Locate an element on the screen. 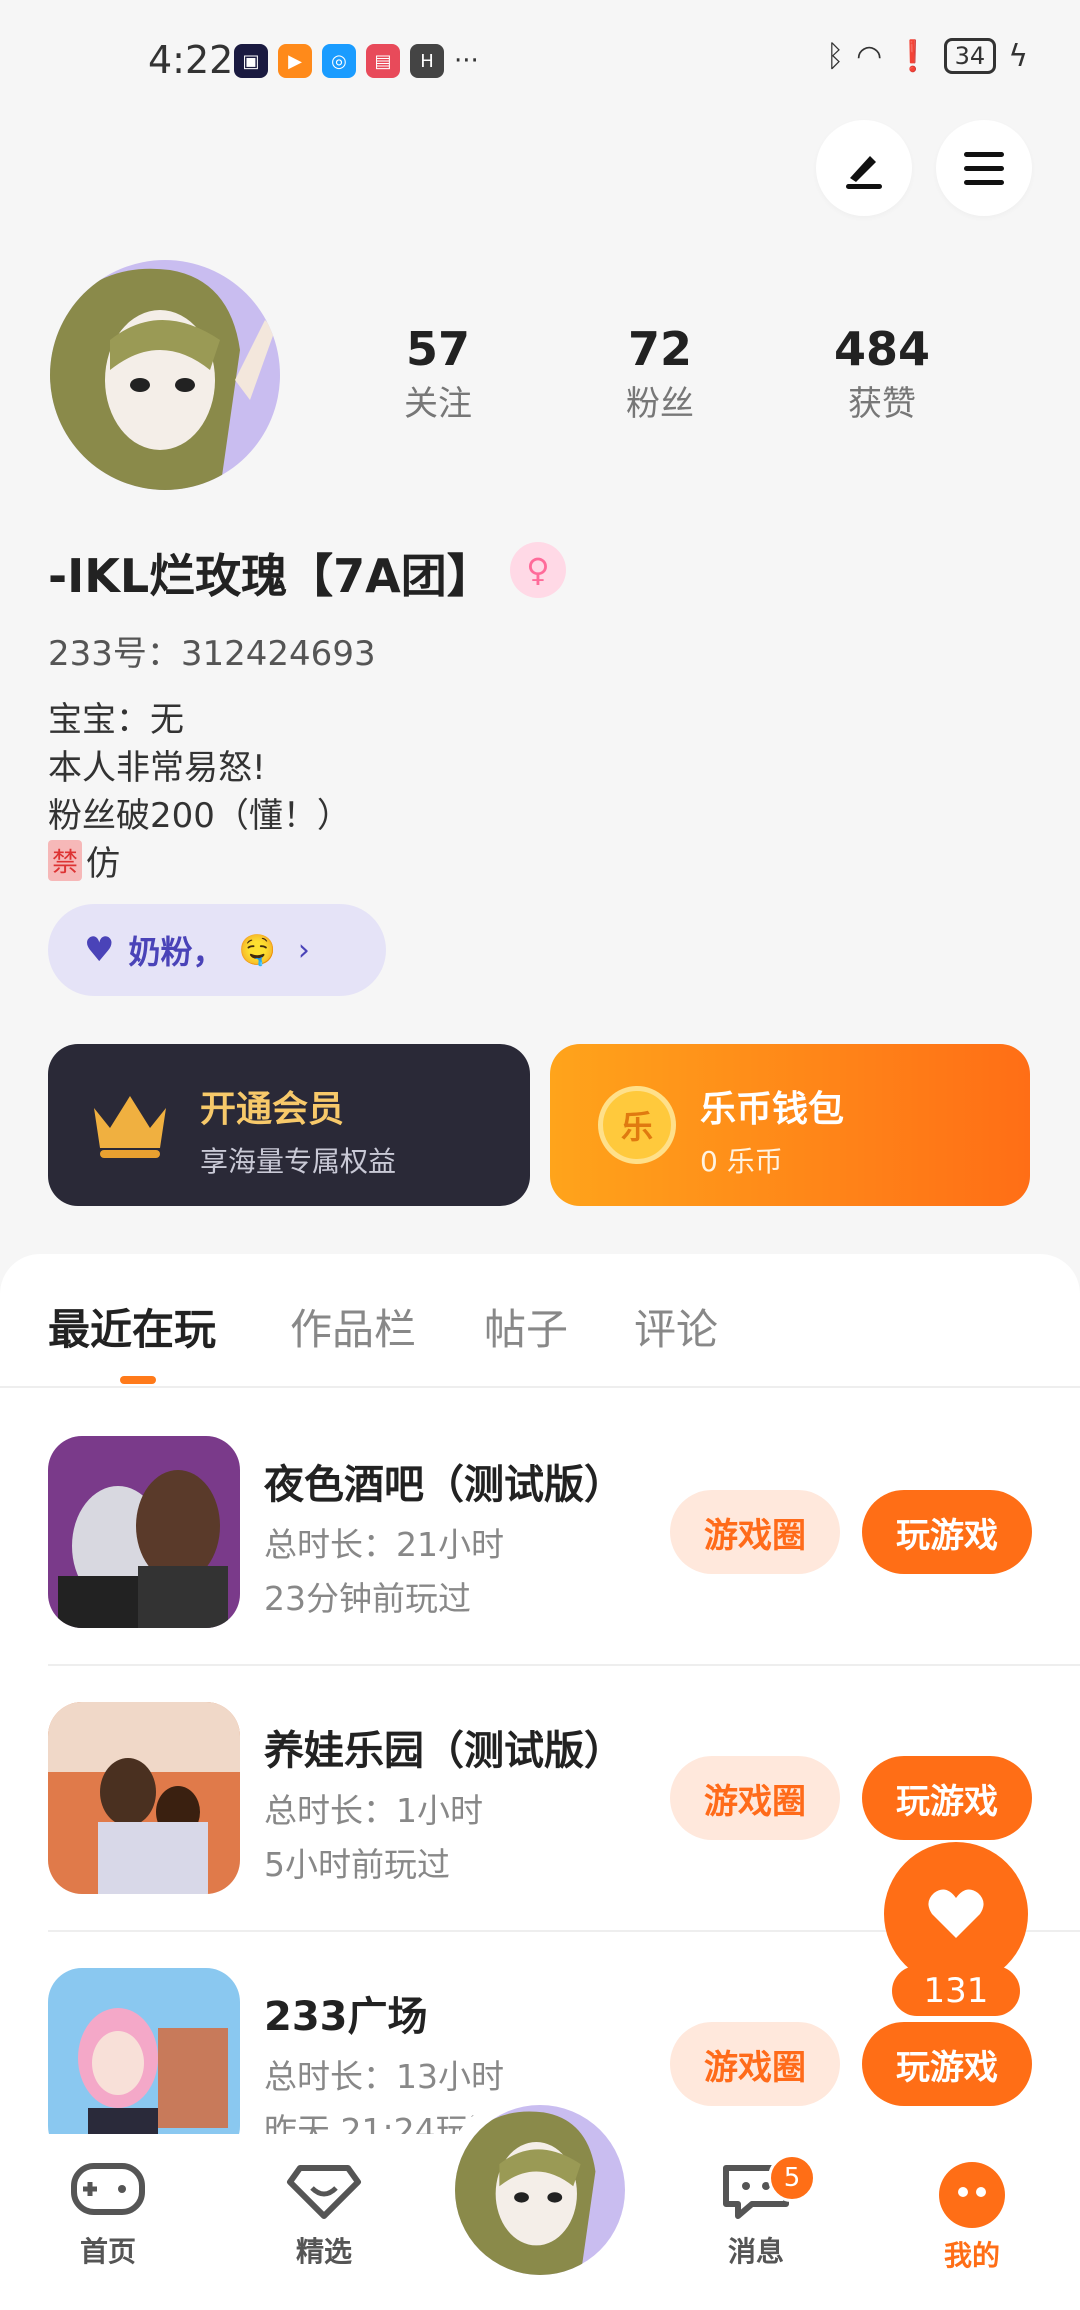 The height and width of the screenshot is (2310, 1080). game-icon-bar is located at coordinates (144, 1532).